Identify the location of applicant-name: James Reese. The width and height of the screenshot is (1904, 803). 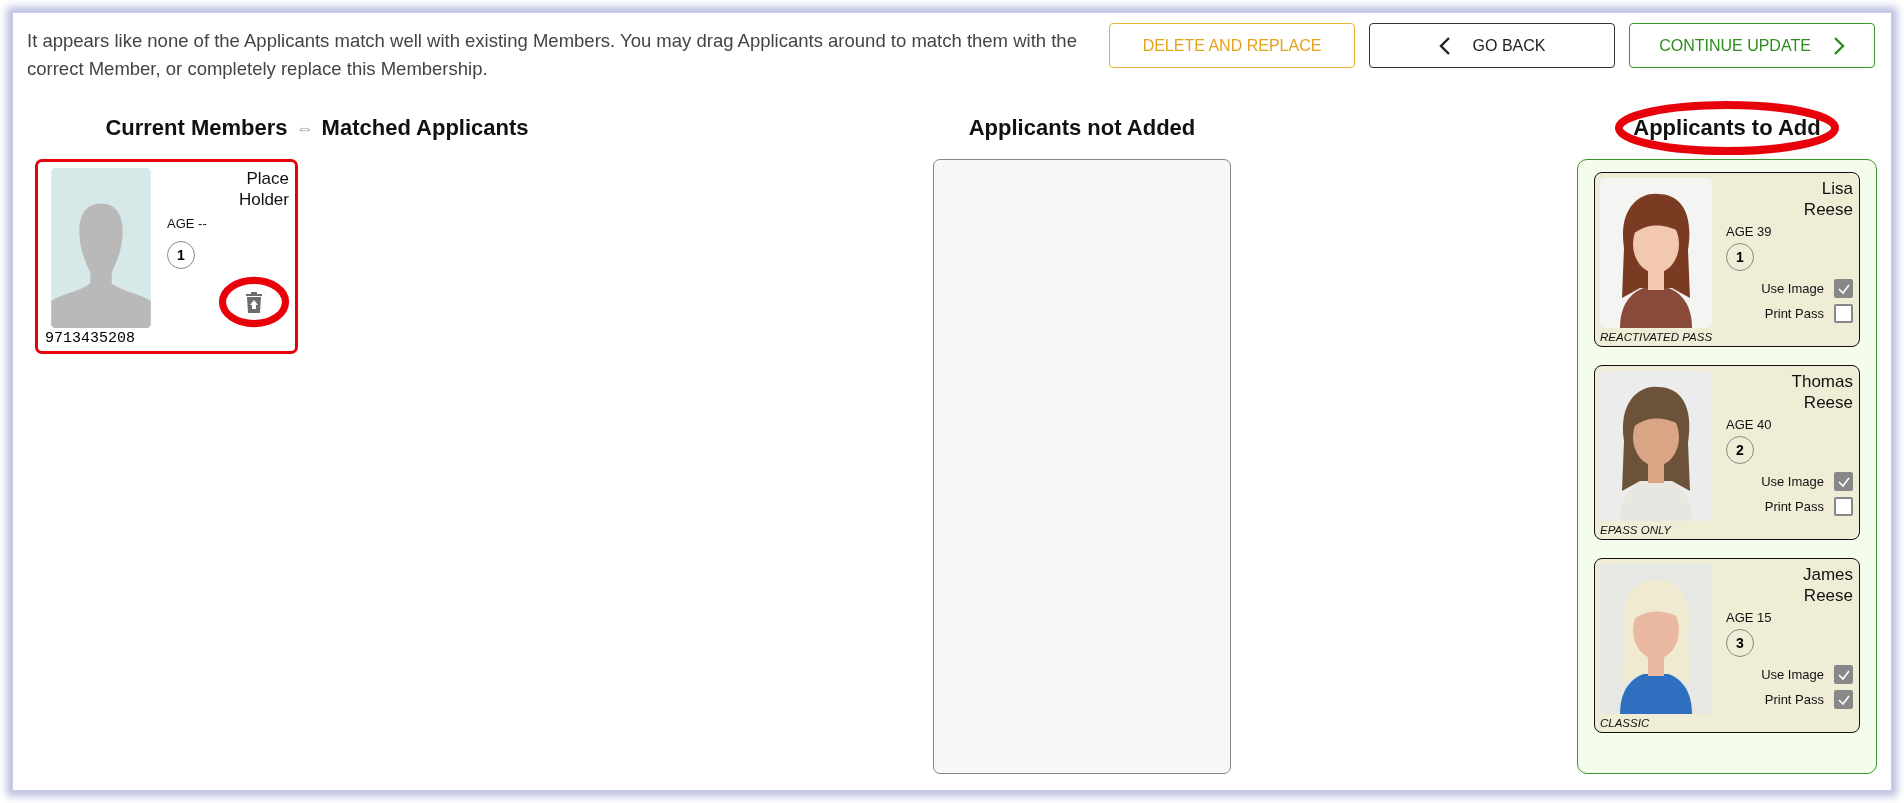
(1827, 585).